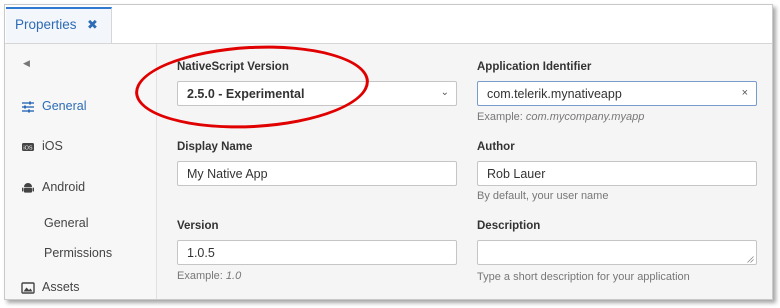  I want to click on sidebar-subitem-android-general: General, so click(66, 223).